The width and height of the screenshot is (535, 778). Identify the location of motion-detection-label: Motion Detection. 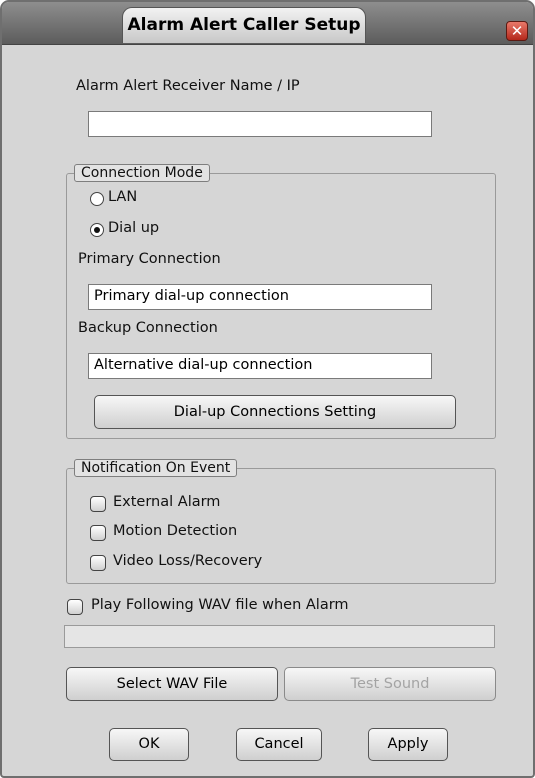
(175, 531).